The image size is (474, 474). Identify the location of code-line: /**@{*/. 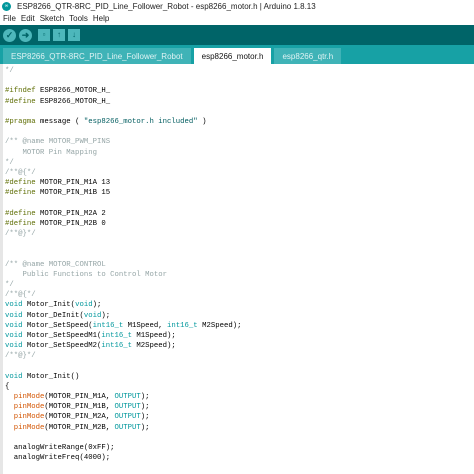
(237, 295).